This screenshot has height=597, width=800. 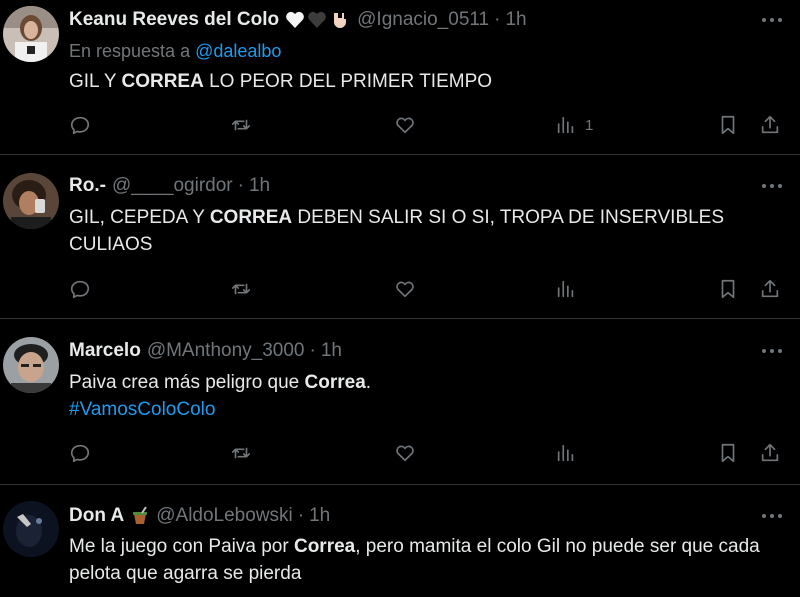 I want to click on tweet-header: Ro.- @____ogirdor · 1h, so click(x=169, y=186).